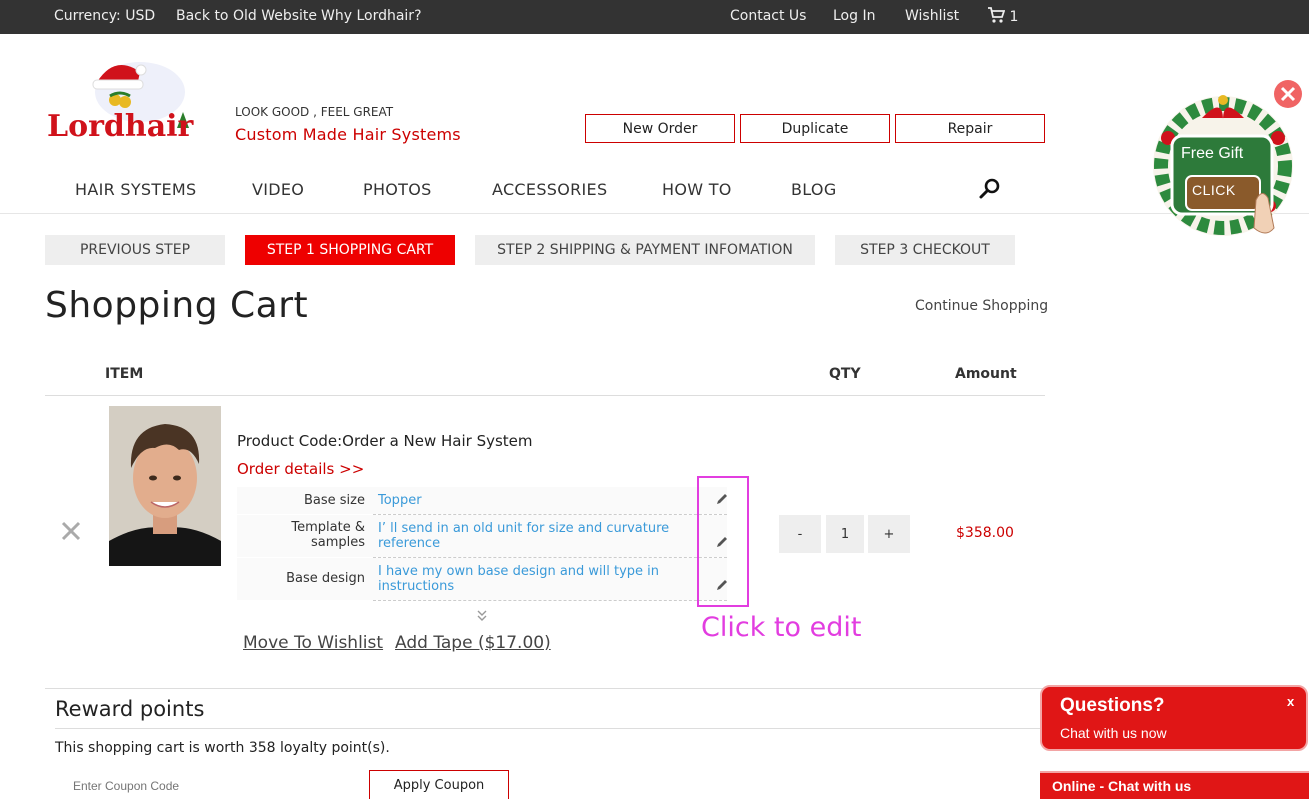 Image resolution: width=1309 pixels, height=799 pixels. I want to click on option-row-base-size: Base size Topper, so click(482, 500).